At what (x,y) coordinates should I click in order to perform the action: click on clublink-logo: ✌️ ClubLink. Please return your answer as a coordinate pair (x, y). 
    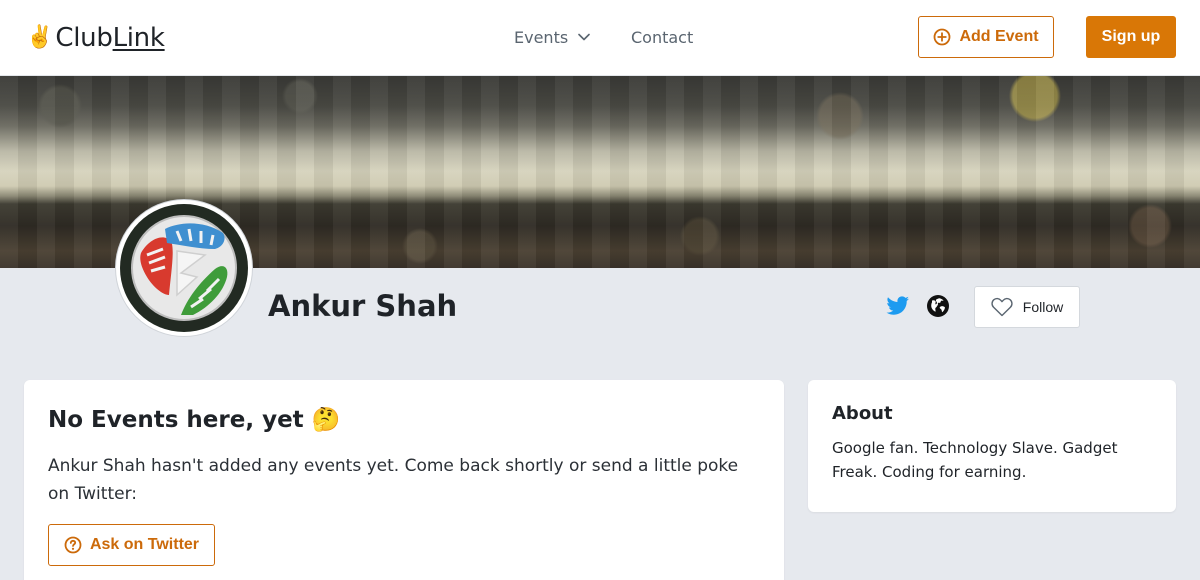
    Looking at the image, I should click on (95, 38).